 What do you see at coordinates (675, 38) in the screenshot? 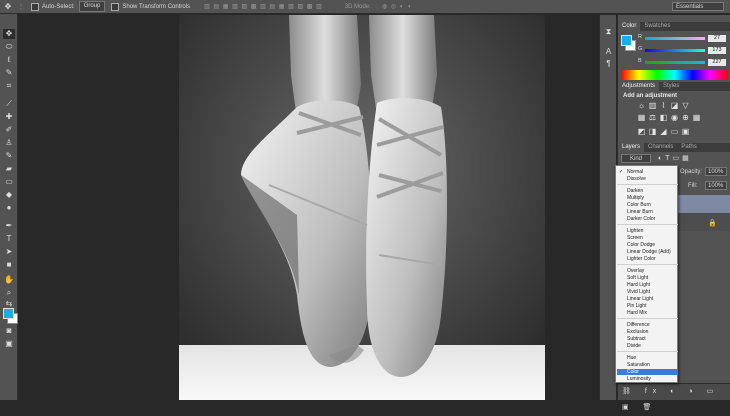
I see `r-slider` at bounding box center [675, 38].